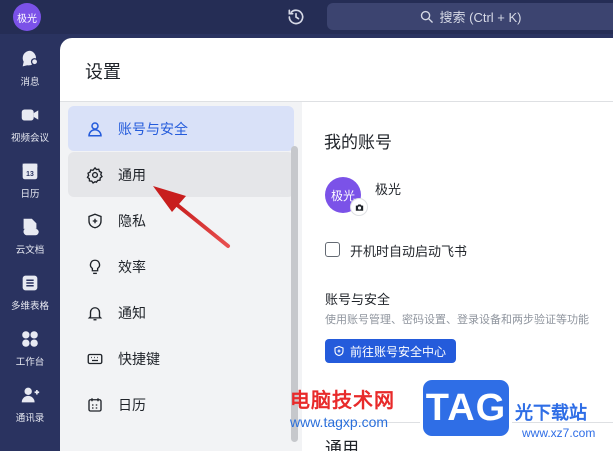  Describe the element at coordinates (30, 194) in the screenshot. I see `rail-label: 日历` at that location.